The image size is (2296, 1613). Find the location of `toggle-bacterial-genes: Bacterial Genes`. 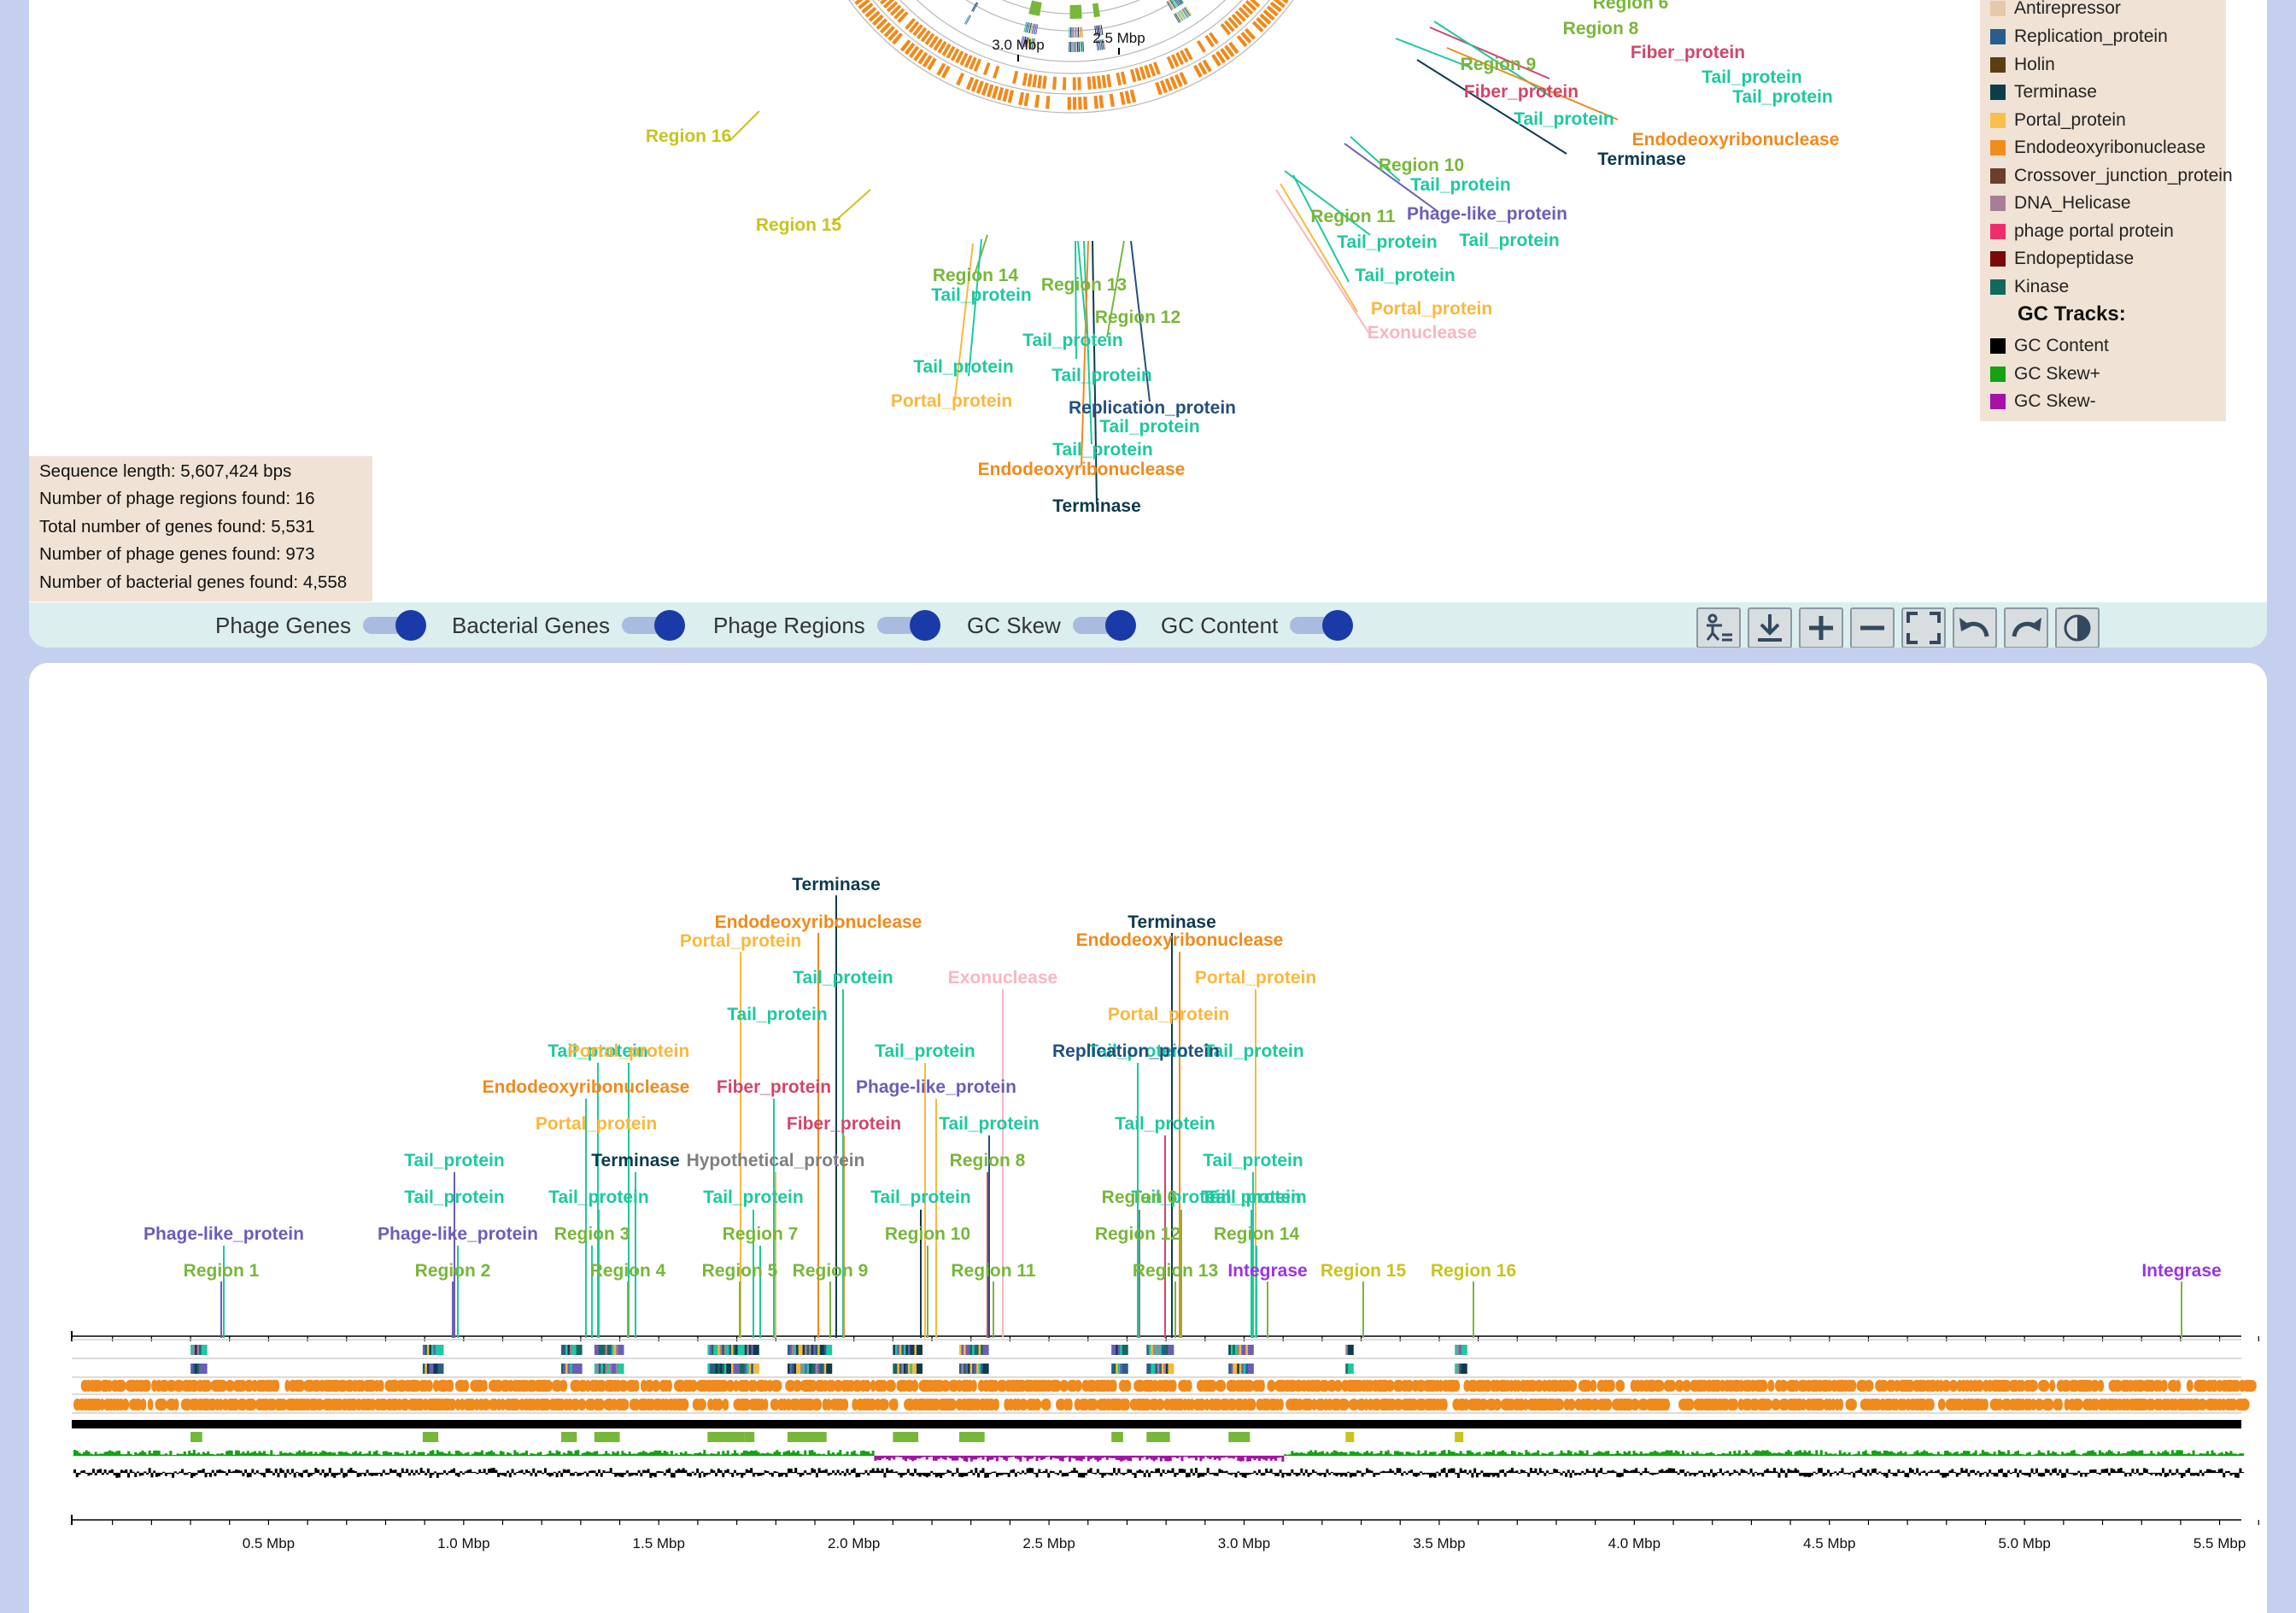

toggle-bacterial-genes: Bacterial Genes is located at coordinates (571, 625).